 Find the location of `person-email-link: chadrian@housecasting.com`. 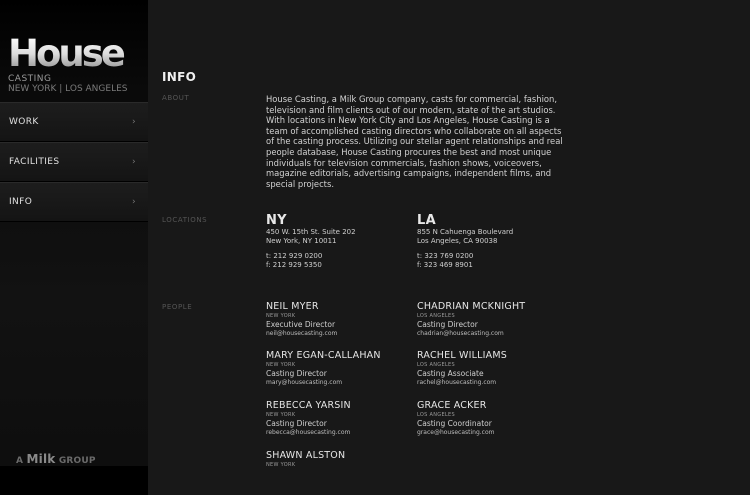

person-email-link: chadrian@housecasting.com is located at coordinates (492, 334).